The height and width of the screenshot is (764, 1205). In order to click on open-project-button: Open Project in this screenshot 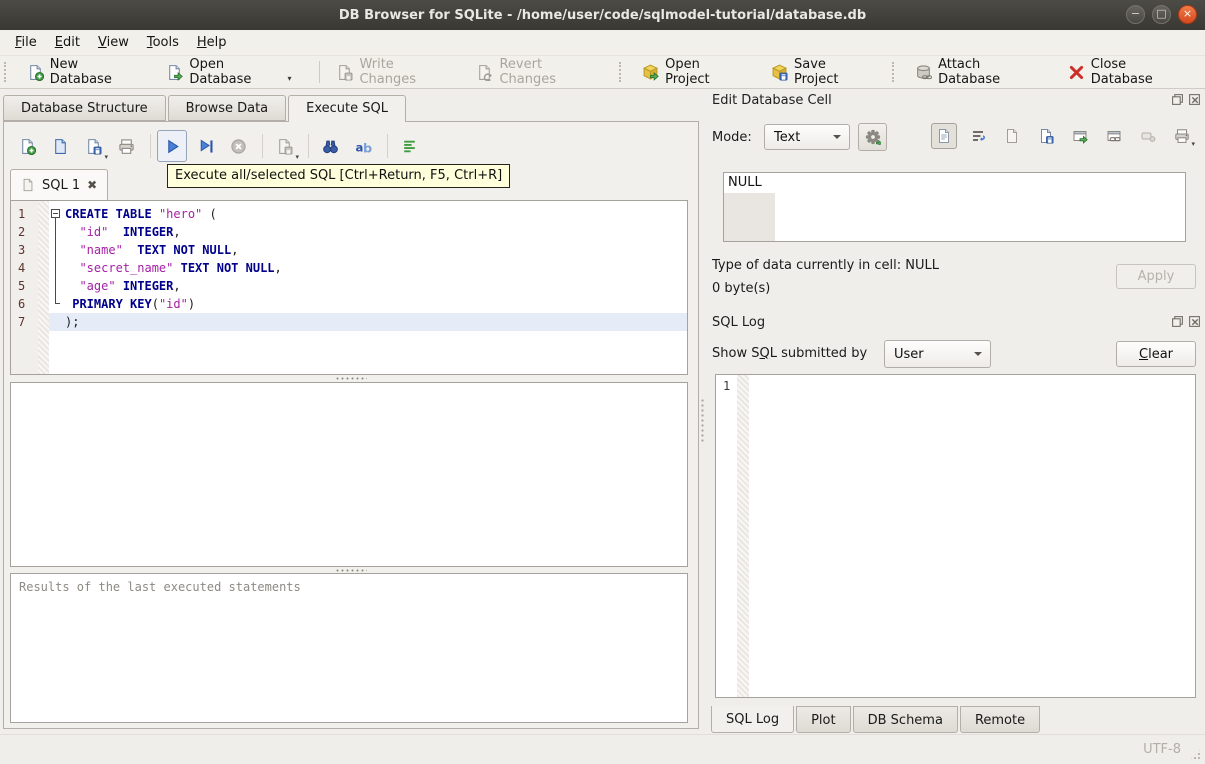, I will do `click(692, 72)`.